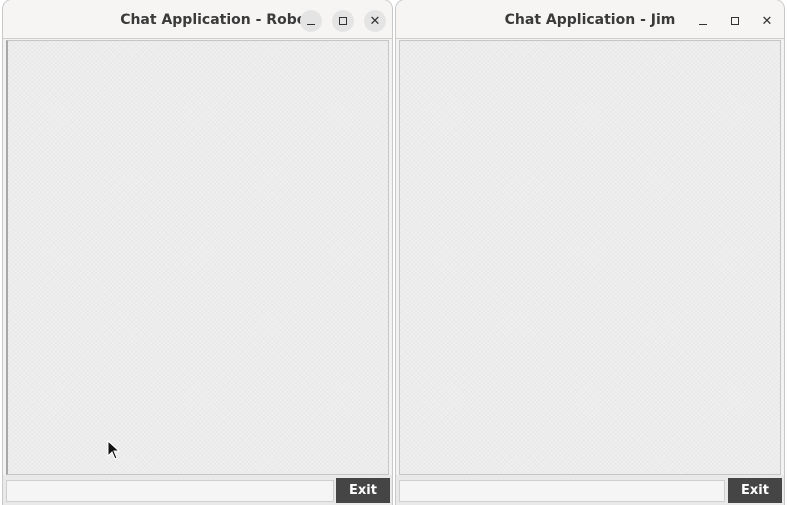 The width and height of the screenshot is (787, 505). I want to click on mouse-pointer-icon, so click(114, 450).